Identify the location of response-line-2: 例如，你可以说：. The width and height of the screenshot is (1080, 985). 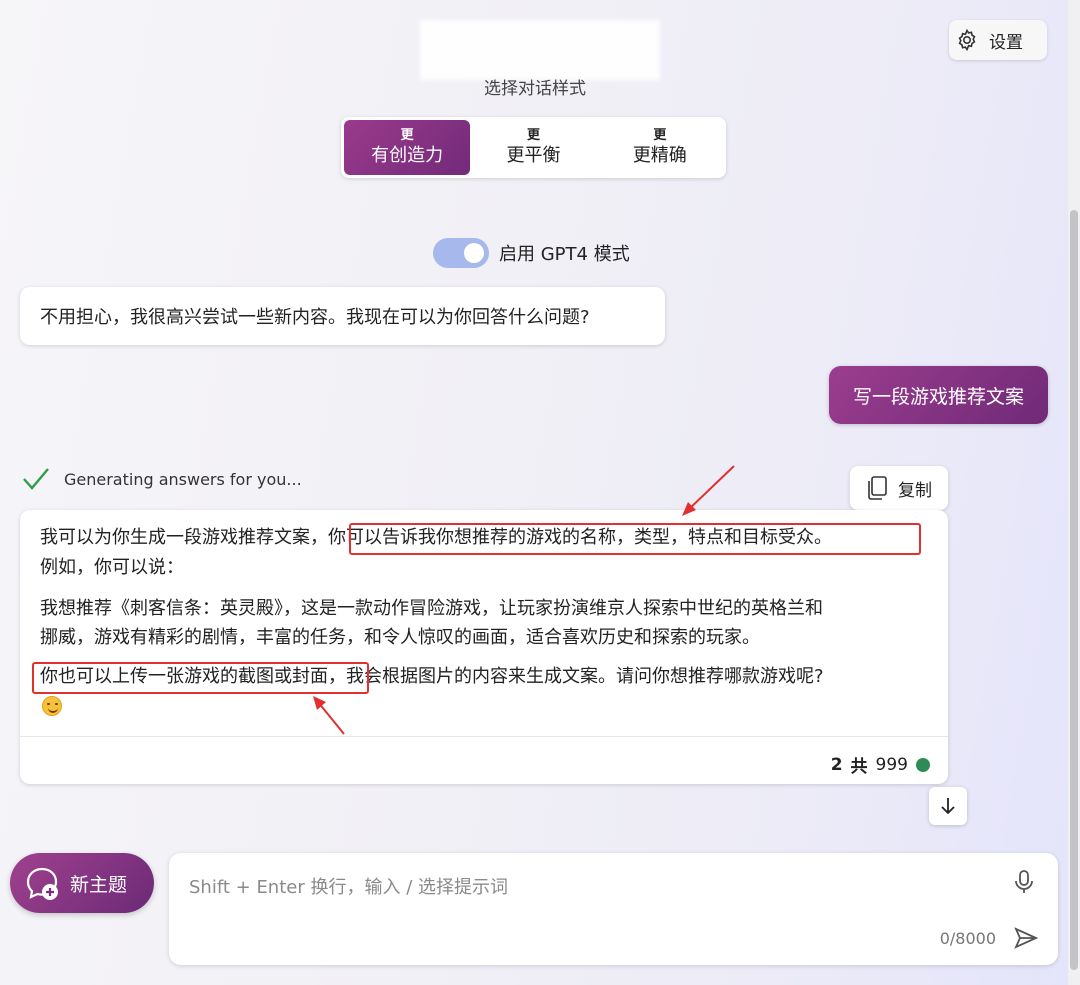
(112, 567).